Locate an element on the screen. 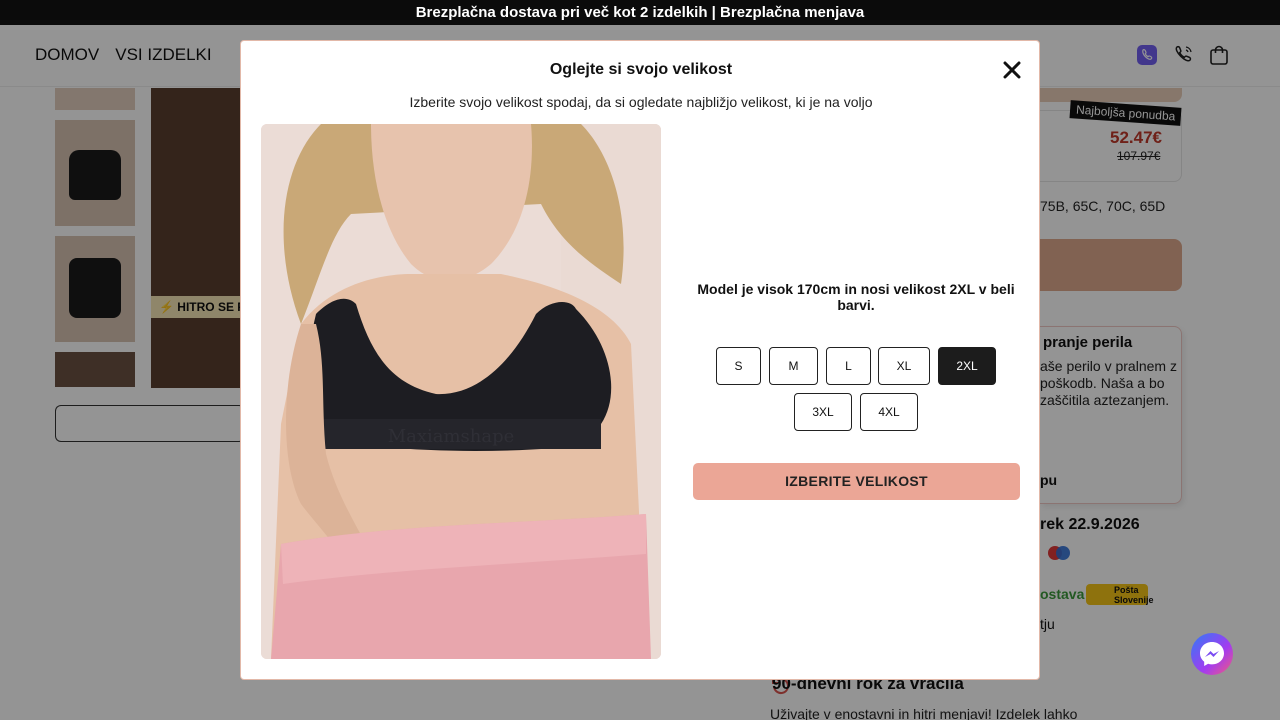 Image resolution: width=1280 pixels, height=720 pixels. size-option-2xl: 2XL is located at coordinates (967, 366).